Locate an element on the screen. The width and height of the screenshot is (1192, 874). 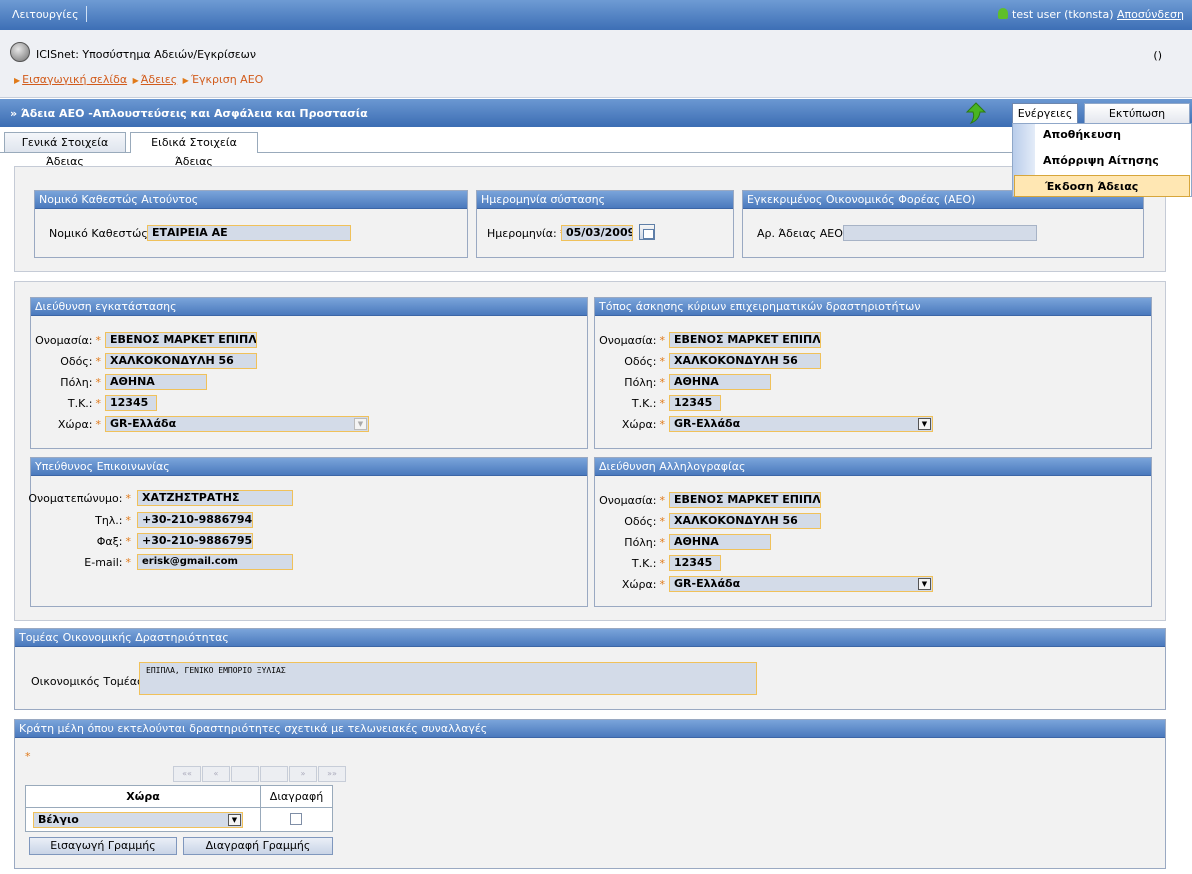
header-paren: () is located at coordinates (1157, 55).